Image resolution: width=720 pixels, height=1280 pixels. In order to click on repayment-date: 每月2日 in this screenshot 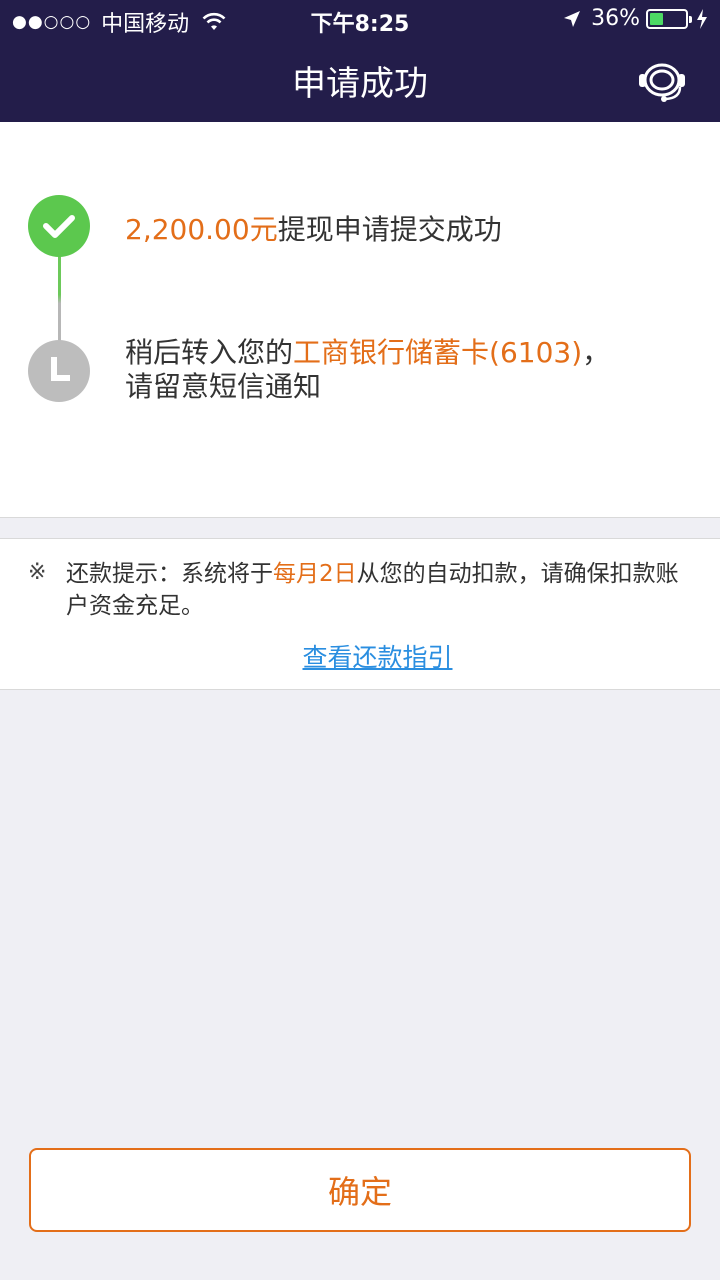, I will do `click(315, 574)`.